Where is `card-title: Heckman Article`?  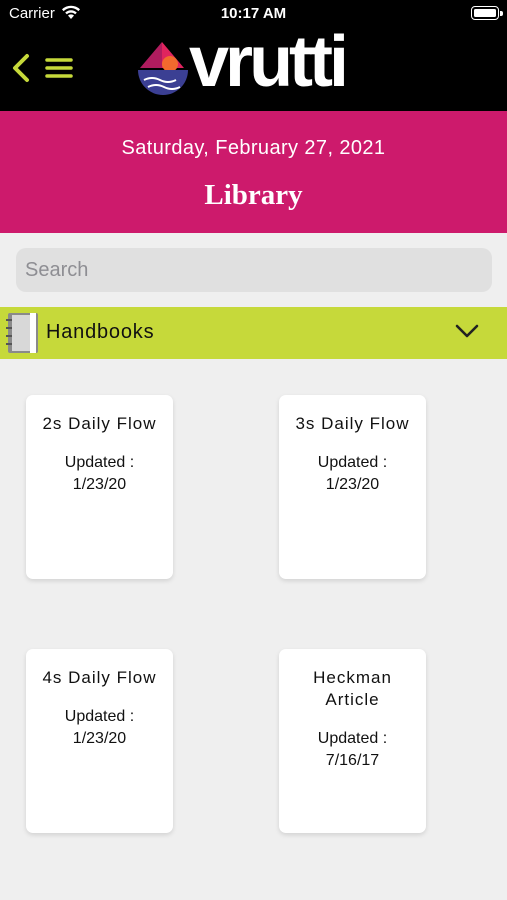 card-title: Heckman Article is located at coordinates (352, 688).